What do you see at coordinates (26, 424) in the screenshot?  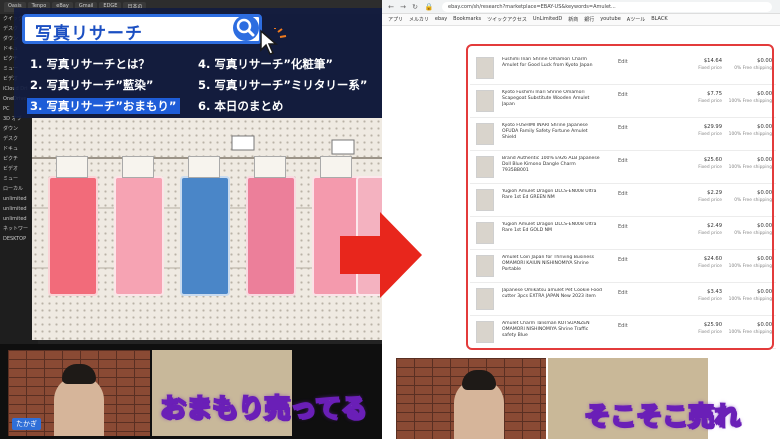 I see `speaker-name-badge: たかぎ` at bounding box center [26, 424].